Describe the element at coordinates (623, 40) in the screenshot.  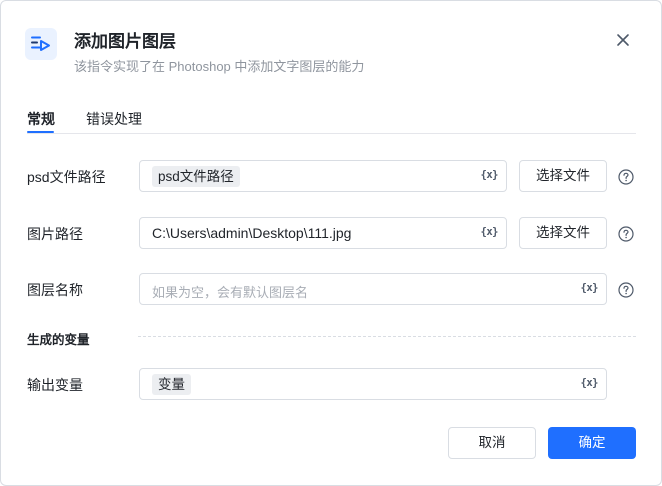
I see `close-icon` at that location.